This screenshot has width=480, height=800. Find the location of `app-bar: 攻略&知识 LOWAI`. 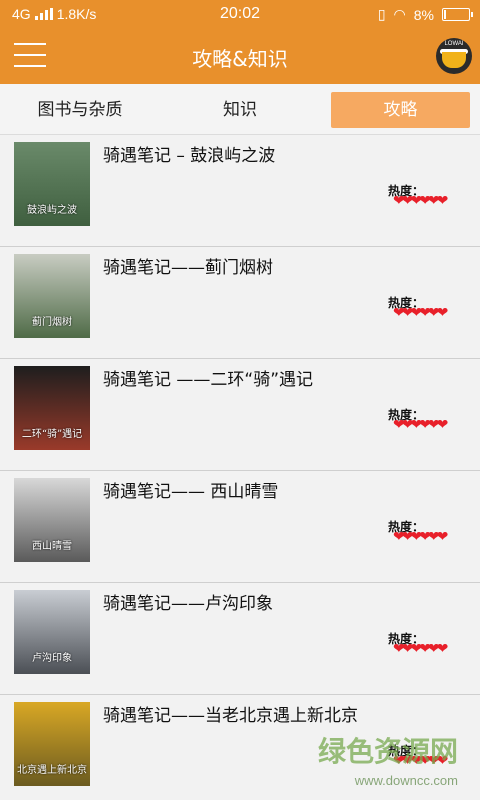

app-bar: 攻略&知识 LOWAI is located at coordinates (240, 56).